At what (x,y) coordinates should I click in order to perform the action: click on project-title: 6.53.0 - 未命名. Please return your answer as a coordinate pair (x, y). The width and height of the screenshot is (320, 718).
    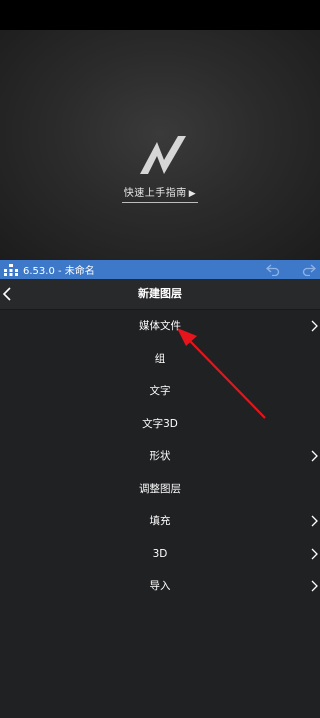
    Looking at the image, I should click on (59, 271).